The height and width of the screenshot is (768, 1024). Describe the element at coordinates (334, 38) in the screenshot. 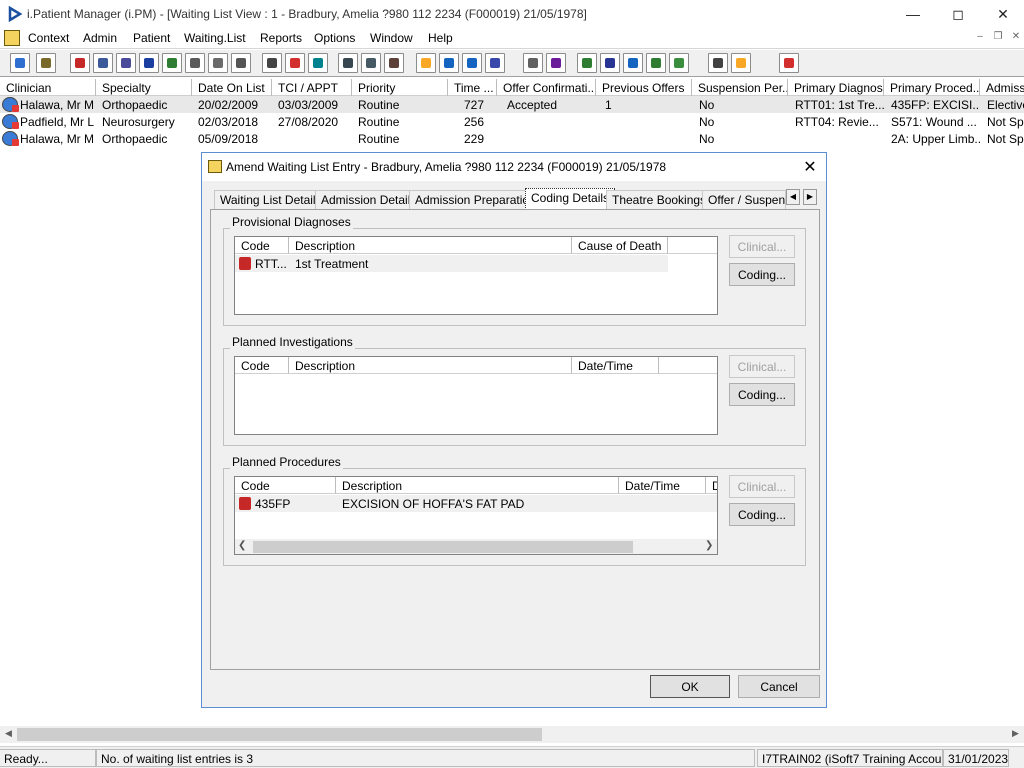

I see `menu-options: Options` at that location.